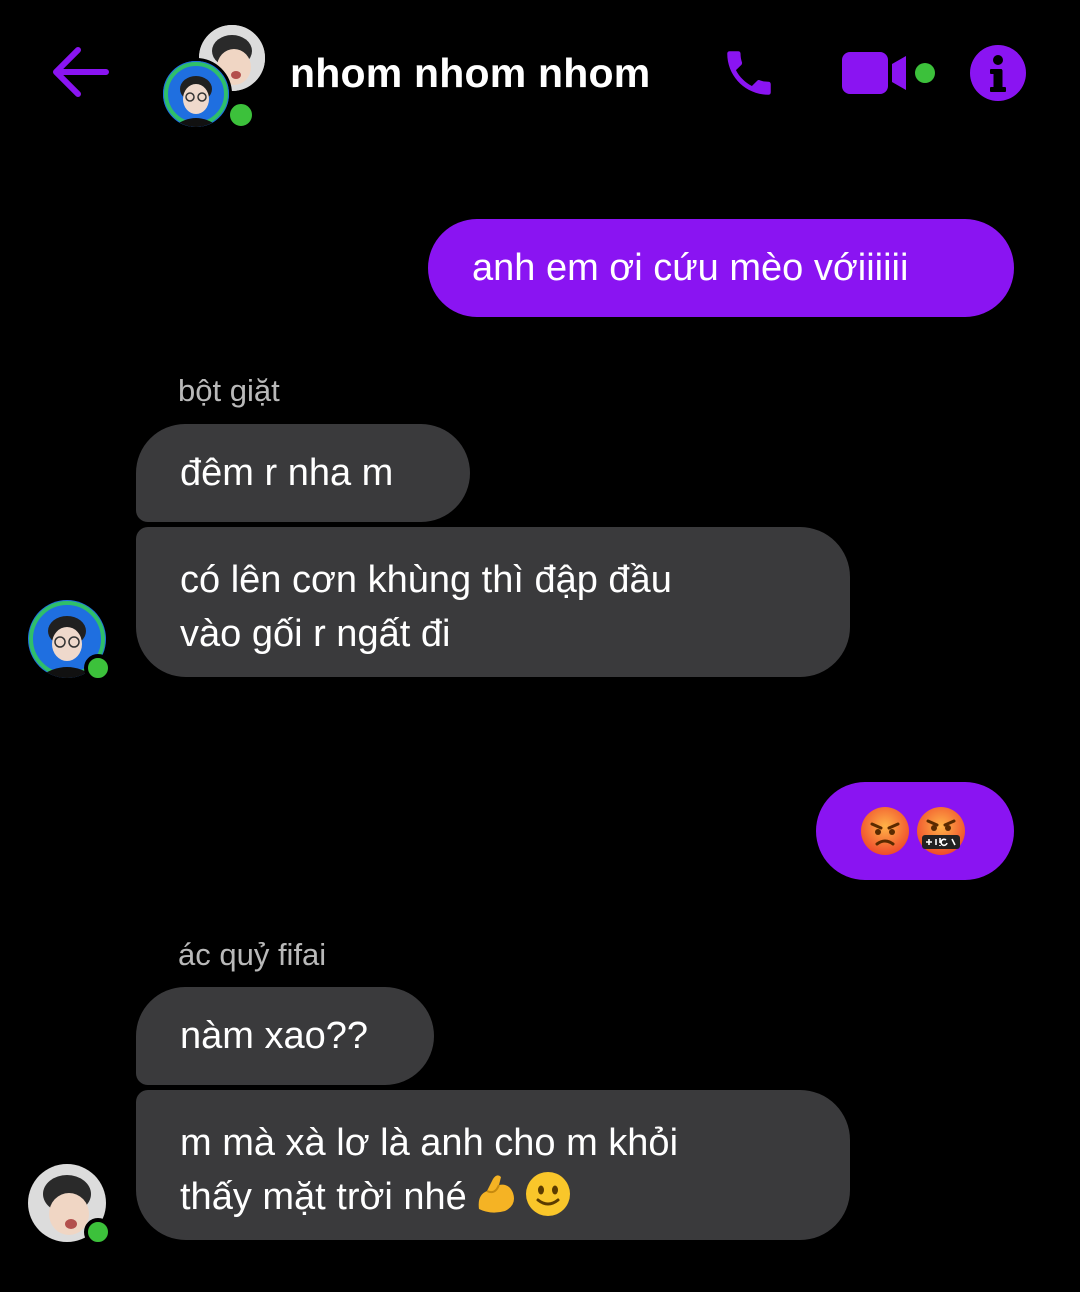 Image resolution: width=1080 pixels, height=1292 pixels. I want to click on arrow-left-icon, so click(81, 72).